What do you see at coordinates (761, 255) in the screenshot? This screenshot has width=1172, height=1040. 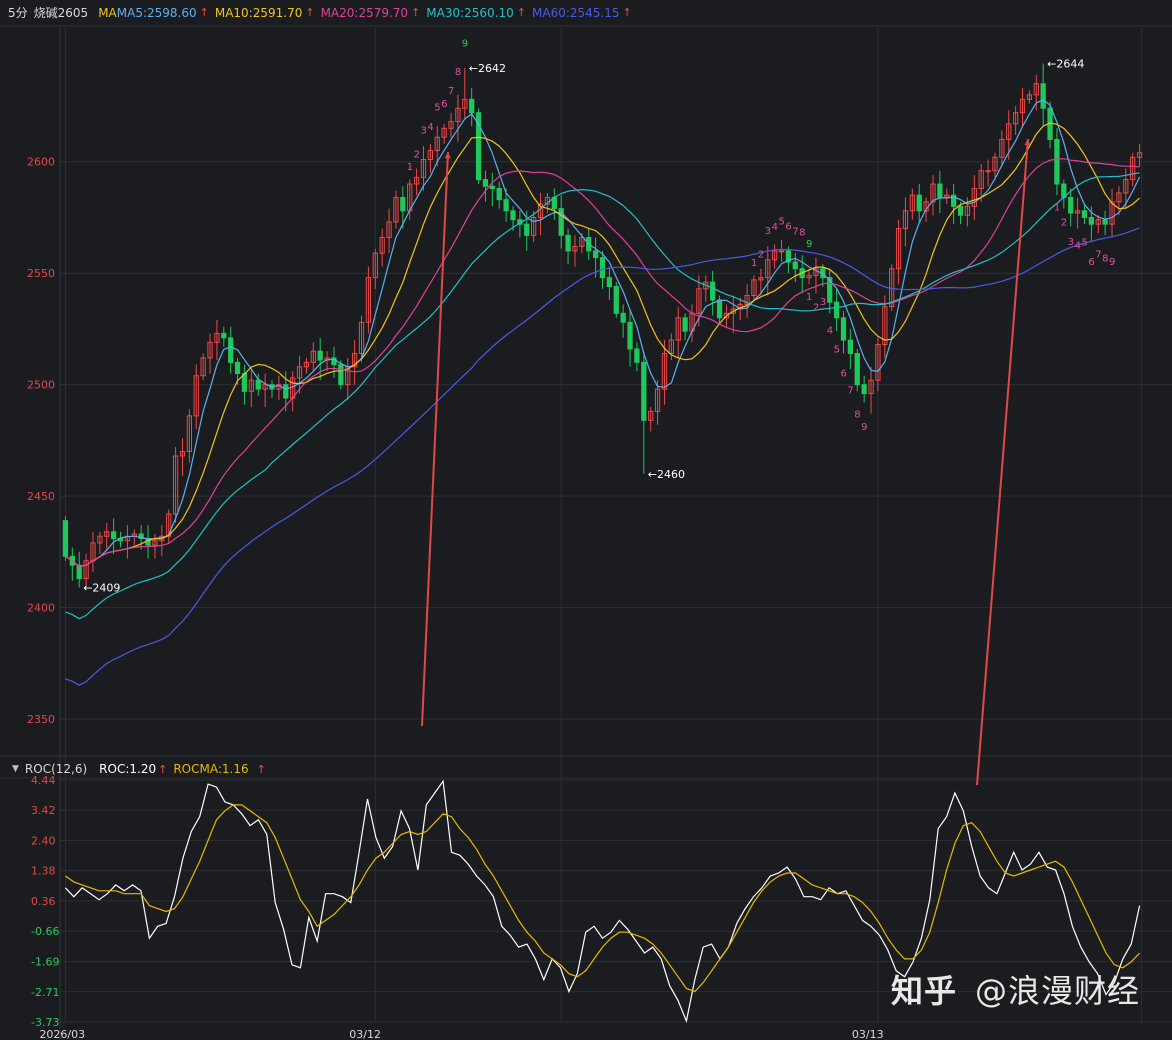 I see `td-count-label: 2` at bounding box center [761, 255].